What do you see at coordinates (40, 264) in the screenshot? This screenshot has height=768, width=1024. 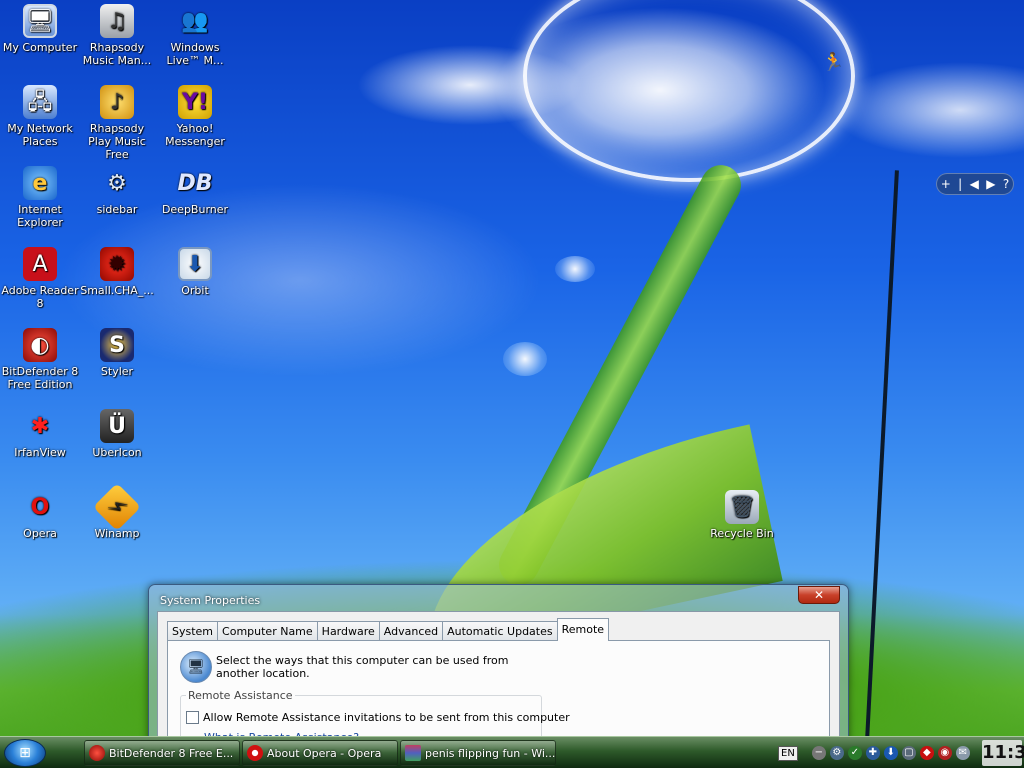 I see `adobe-reader-icon: A` at bounding box center [40, 264].